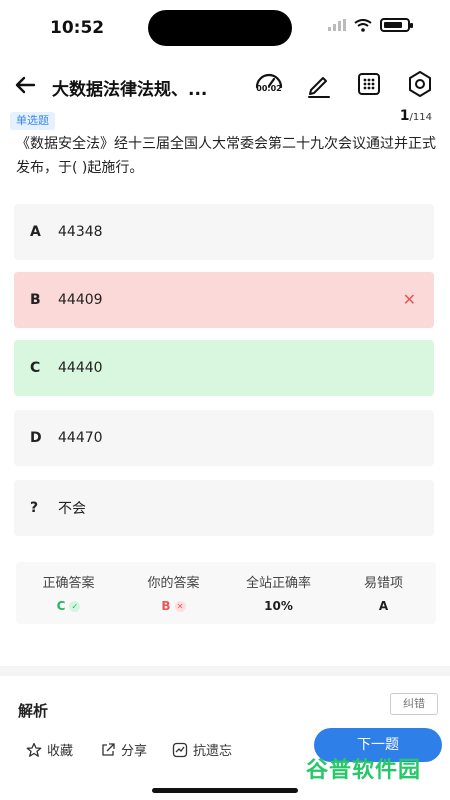 The height and width of the screenshot is (800, 450). I want to click on stat-label: 全站正确率, so click(278, 583).